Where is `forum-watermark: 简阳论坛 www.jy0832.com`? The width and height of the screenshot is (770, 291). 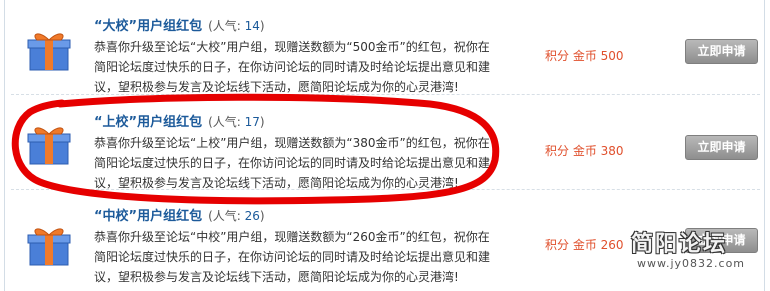 forum-watermark: 简阳论坛 www.jy0832.com is located at coordinates (698, 250).